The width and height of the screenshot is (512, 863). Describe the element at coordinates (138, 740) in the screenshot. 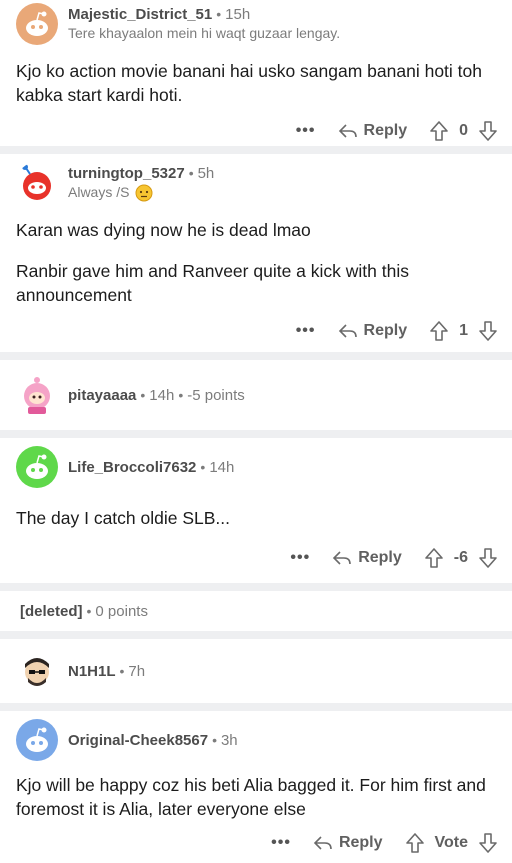

I see `username: Original-Cheek8567` at that location.